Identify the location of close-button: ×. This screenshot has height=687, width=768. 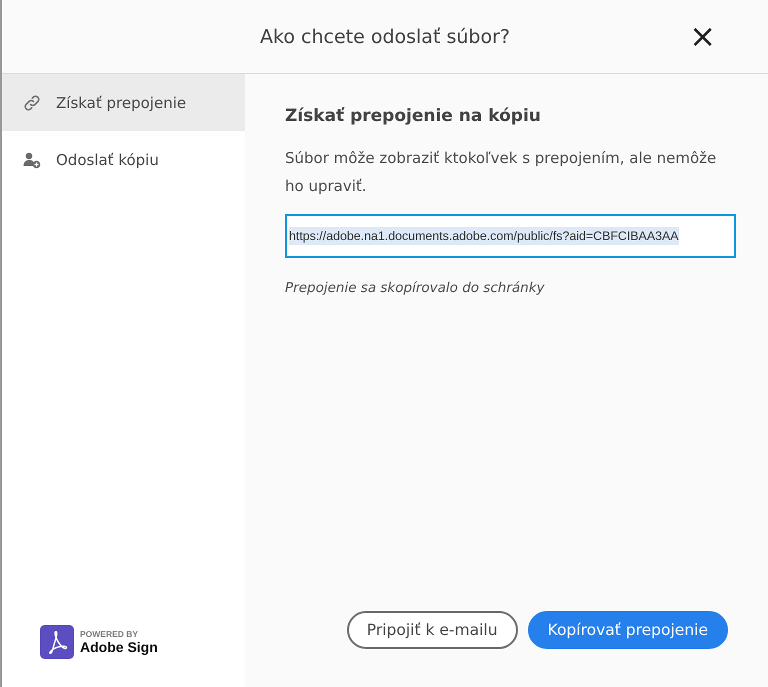
(702, 36).